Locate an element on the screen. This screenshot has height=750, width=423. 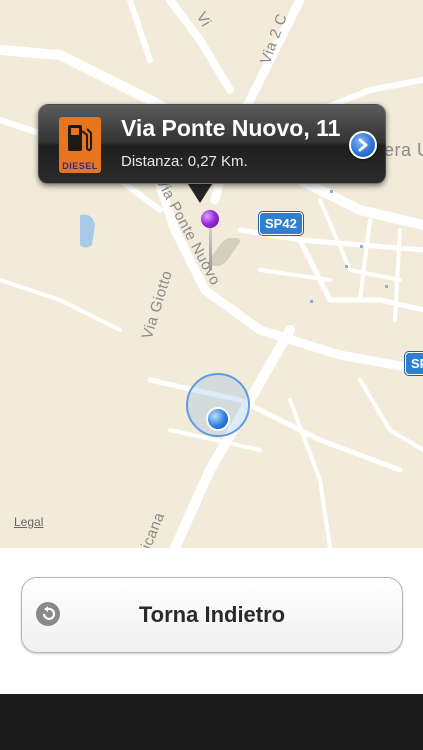
back-button: Torna Indietro is located at coordinates (212, 615).